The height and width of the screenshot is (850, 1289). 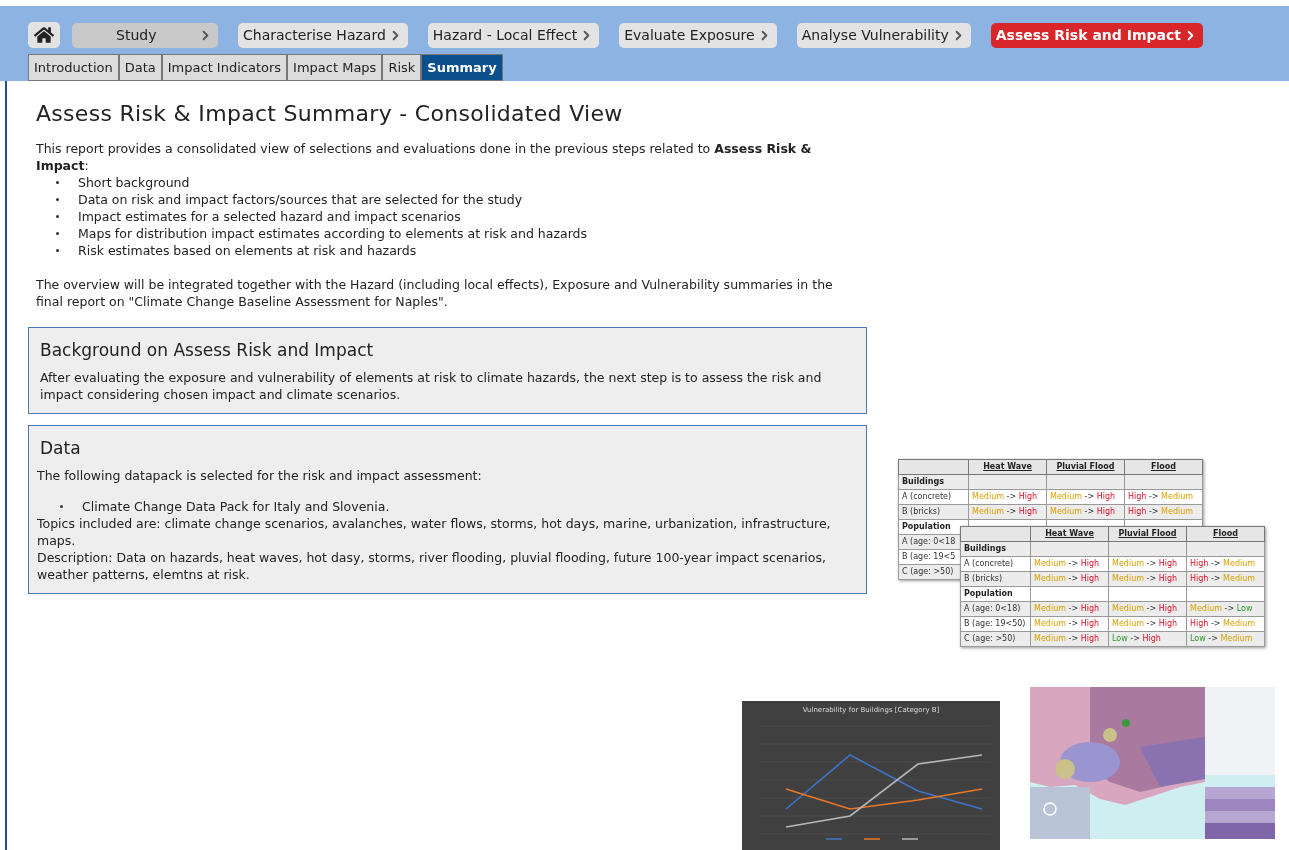 What do you see at coordinates (995, 594) in the screenshot?
I see `row-label: Population` at bounding box center [995, 594].